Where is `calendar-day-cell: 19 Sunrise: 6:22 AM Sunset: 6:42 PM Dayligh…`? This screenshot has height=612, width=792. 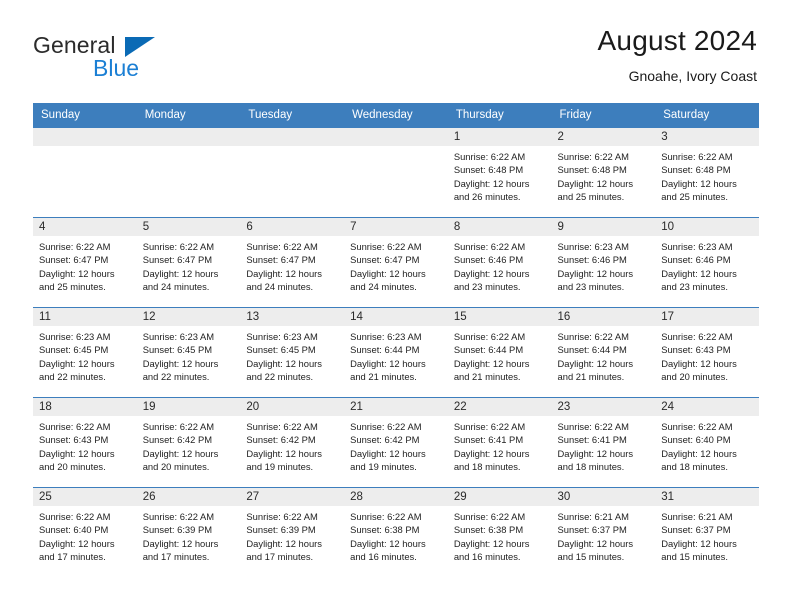
calendar-day-cell: 19 Sunrise: 6:22 AM Sunset: 6:42 PM Dayligh… is located at coordinates (188, 442).